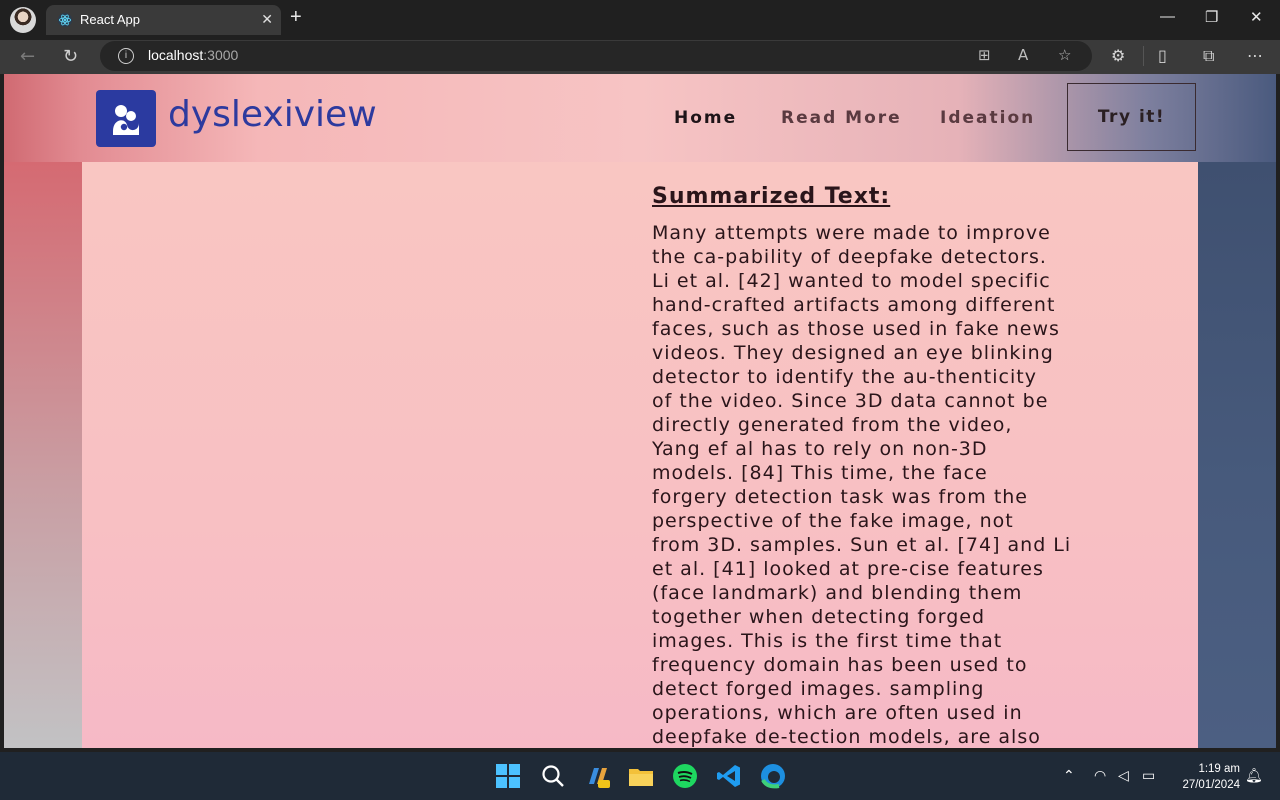 This screenshot has width=1280, height=800. Describe the element at coordinates (296, 17) in the screenshot. I see `new-tab-icon: +` at that location.